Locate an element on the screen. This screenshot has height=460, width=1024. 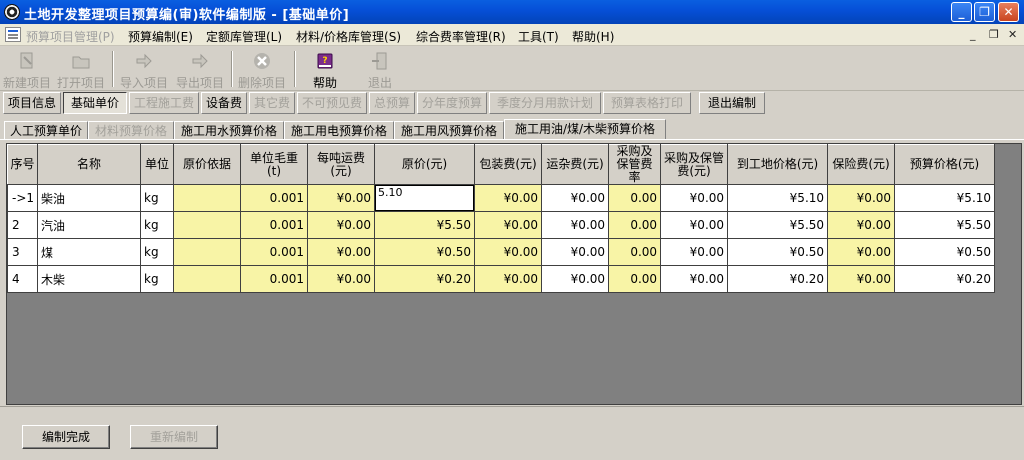
column-header: 采购及保管 费(元) is located at coordinates (694, 164).